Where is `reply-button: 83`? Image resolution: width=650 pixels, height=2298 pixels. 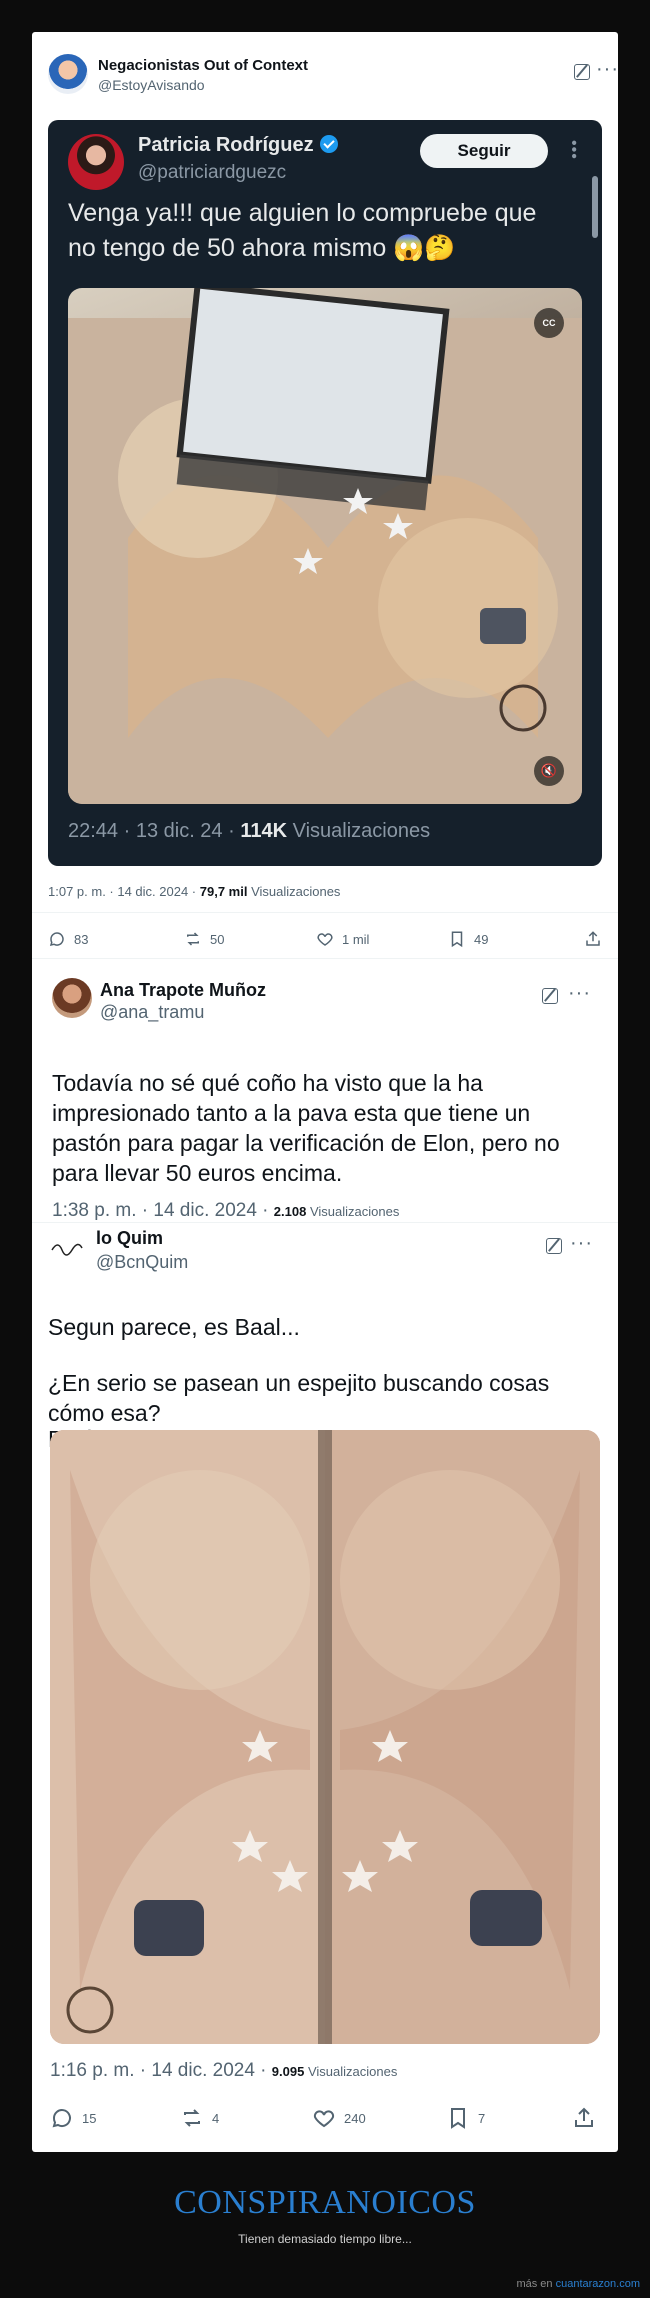 reply-button: 83 is located at coordinates (68, 939).